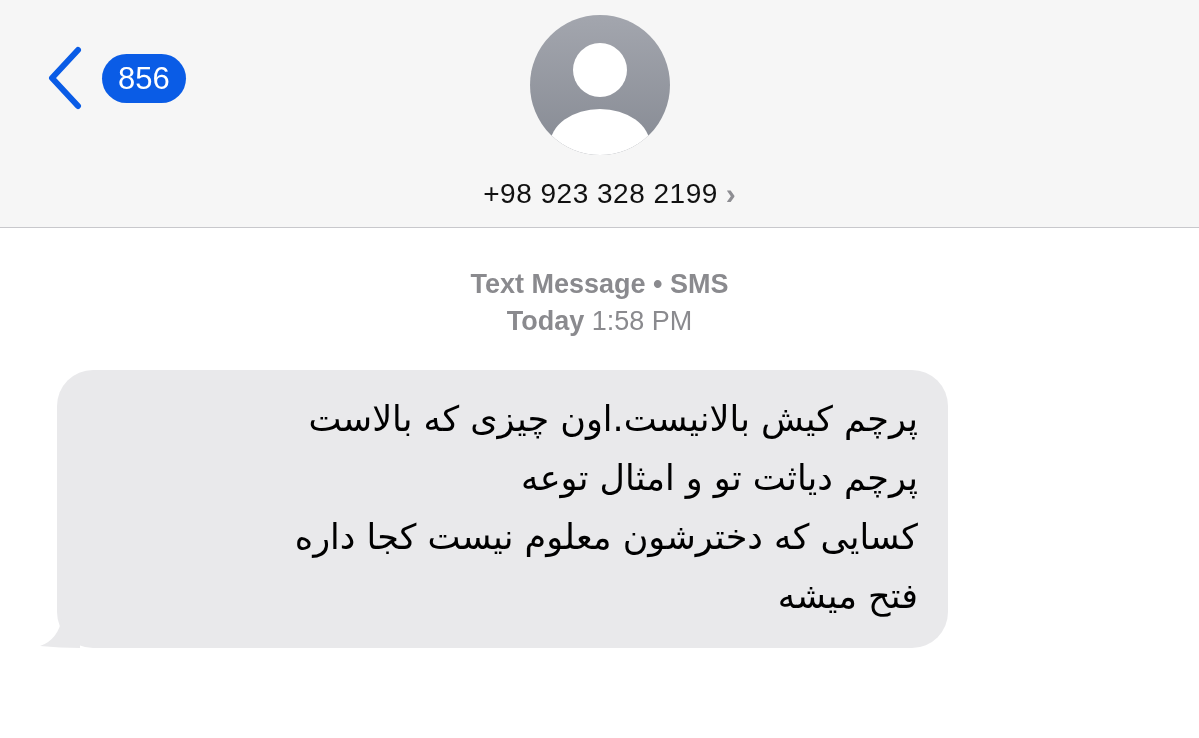 The height and width of the screenshot is (738, 1199). What do you see at coordinates (599, 85) in the screenshot?
I see `avatar-icon` at bounding box center [599, 85].